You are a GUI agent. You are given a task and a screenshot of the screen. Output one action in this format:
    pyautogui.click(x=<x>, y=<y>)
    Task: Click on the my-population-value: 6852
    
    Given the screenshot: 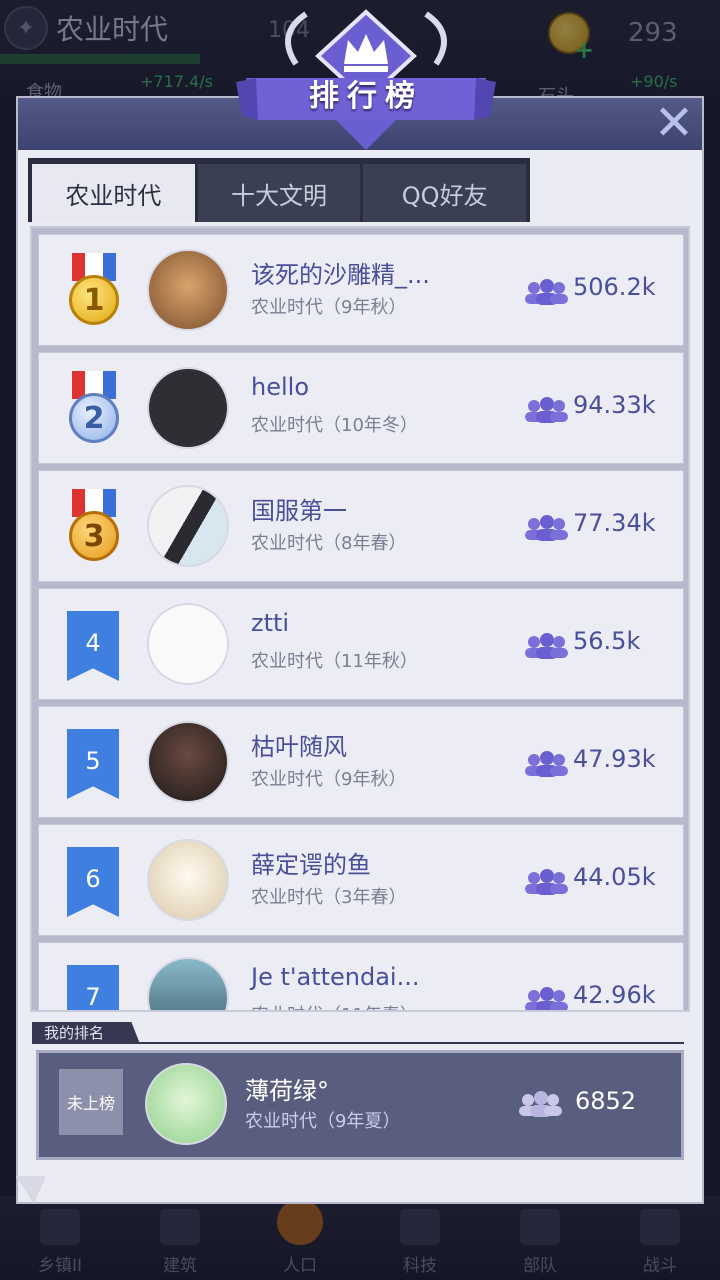 What is the action you would take?
    pyautogui.click(x=606, y=1101)
    